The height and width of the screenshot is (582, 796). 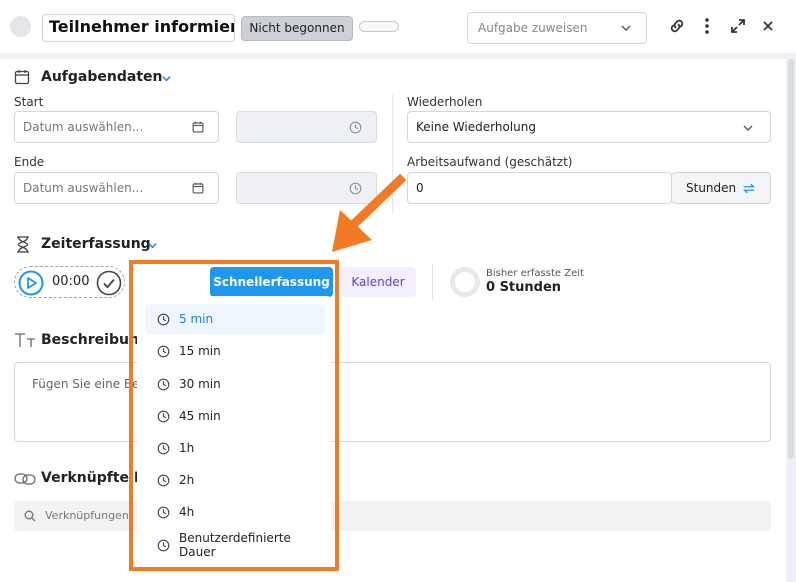 What do you see at coordinates (138, 28) in the screenshot?
I see `task-title-input: Teilnehmer informieren` at bounding box center [138, 28].